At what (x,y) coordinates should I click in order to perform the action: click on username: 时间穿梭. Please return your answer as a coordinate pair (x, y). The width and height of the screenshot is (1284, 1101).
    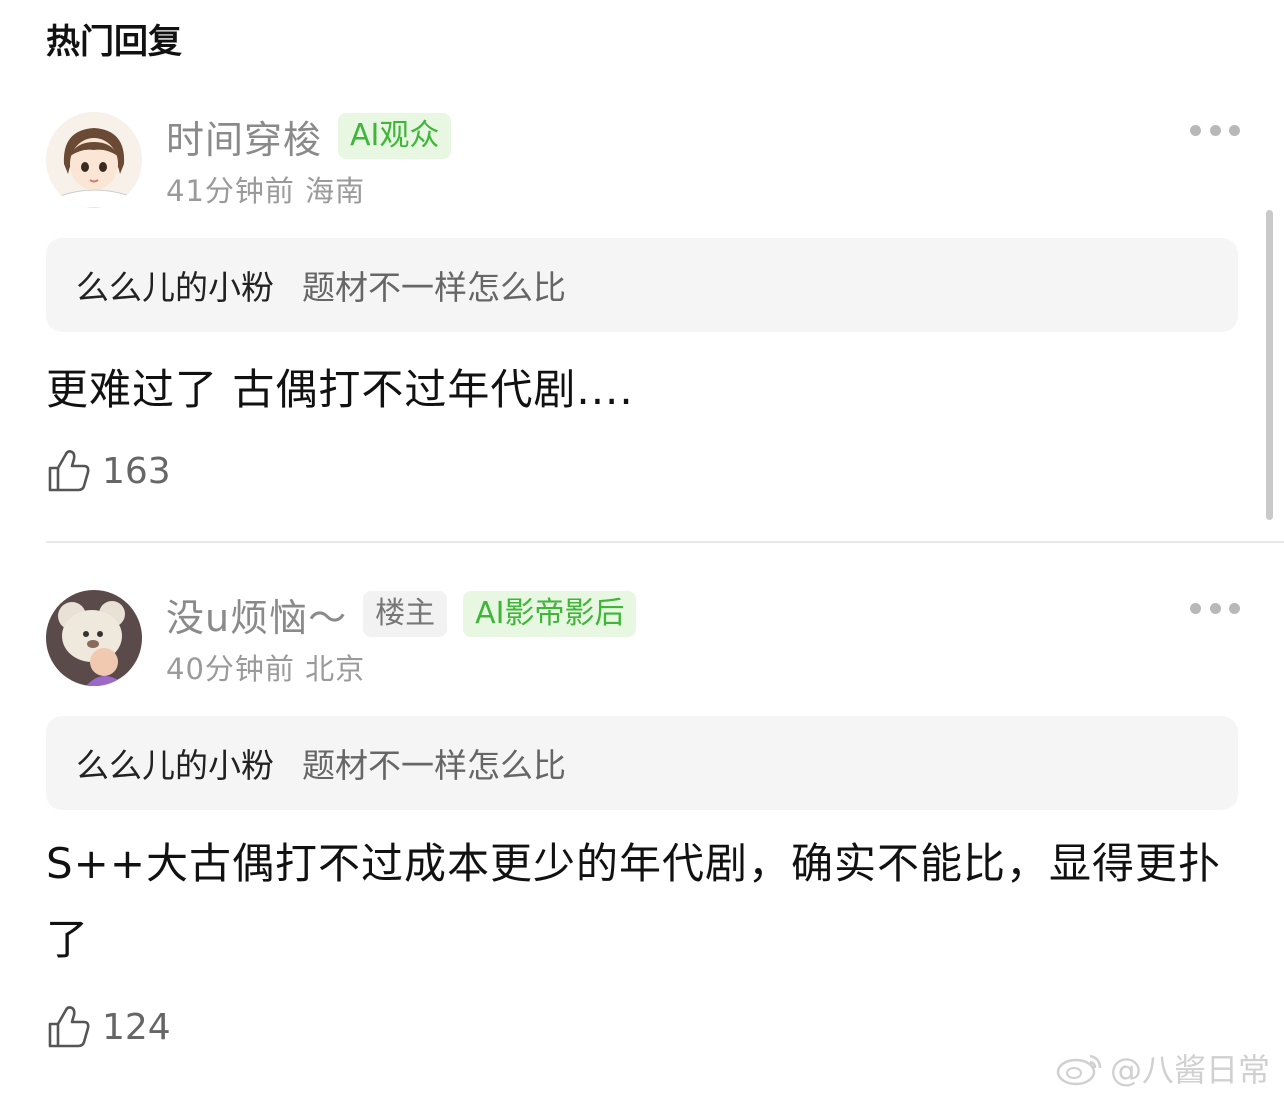
    Looking at the image, I should click on (244, 136).